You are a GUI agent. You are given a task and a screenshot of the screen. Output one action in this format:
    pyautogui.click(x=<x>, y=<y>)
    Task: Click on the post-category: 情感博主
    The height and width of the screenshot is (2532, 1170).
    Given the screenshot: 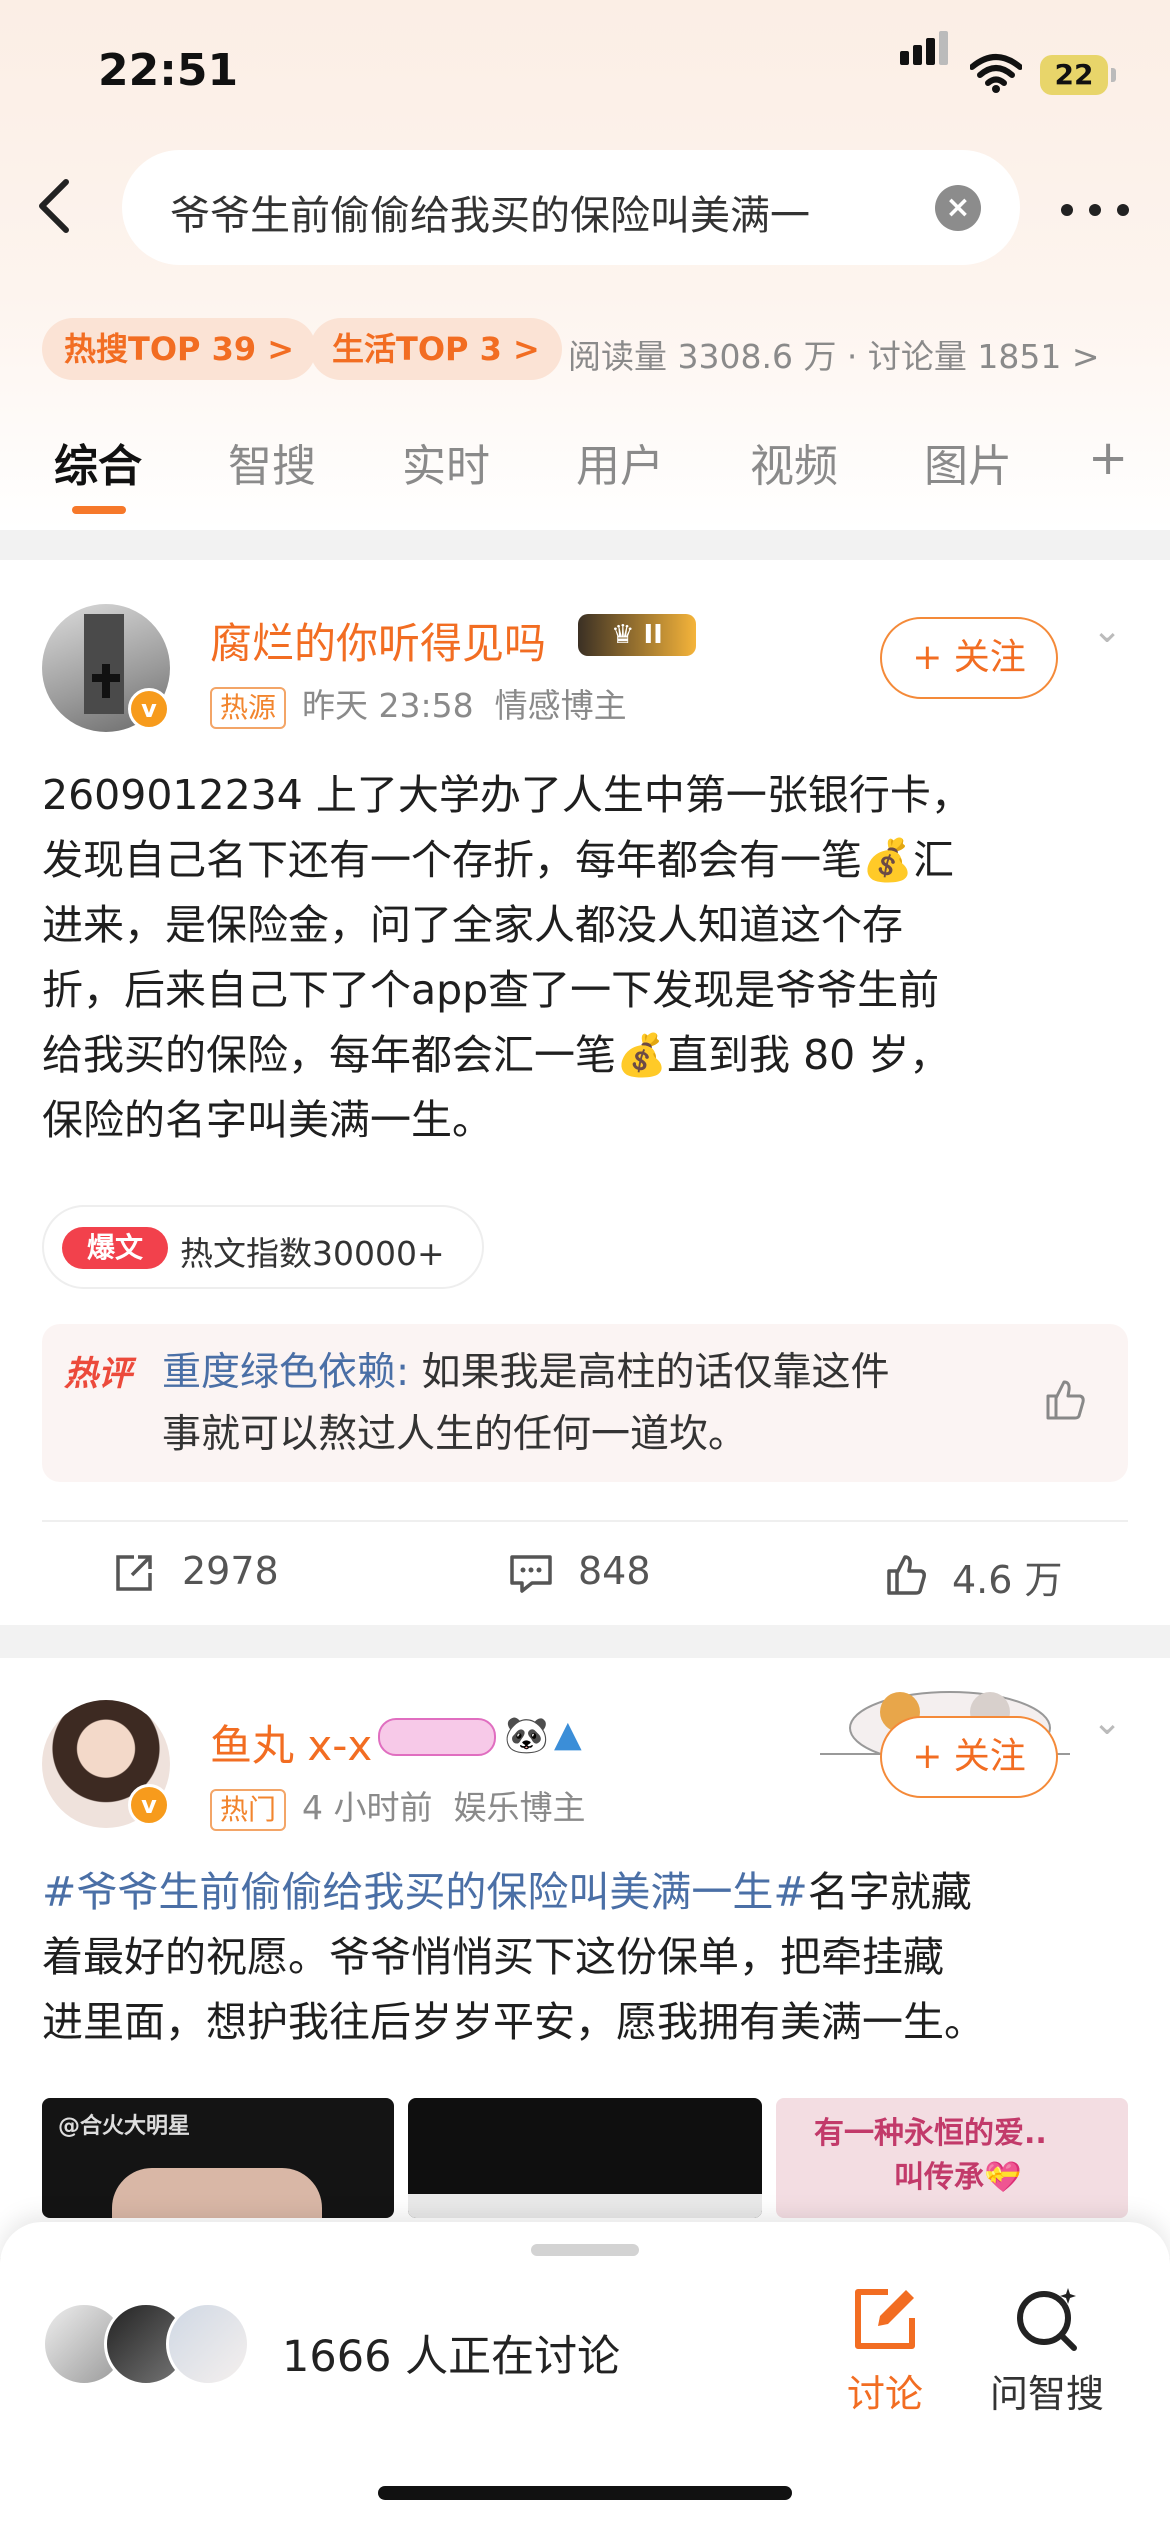 What is the action you would take?
    pyautogui.click(x=560, y=705)
    